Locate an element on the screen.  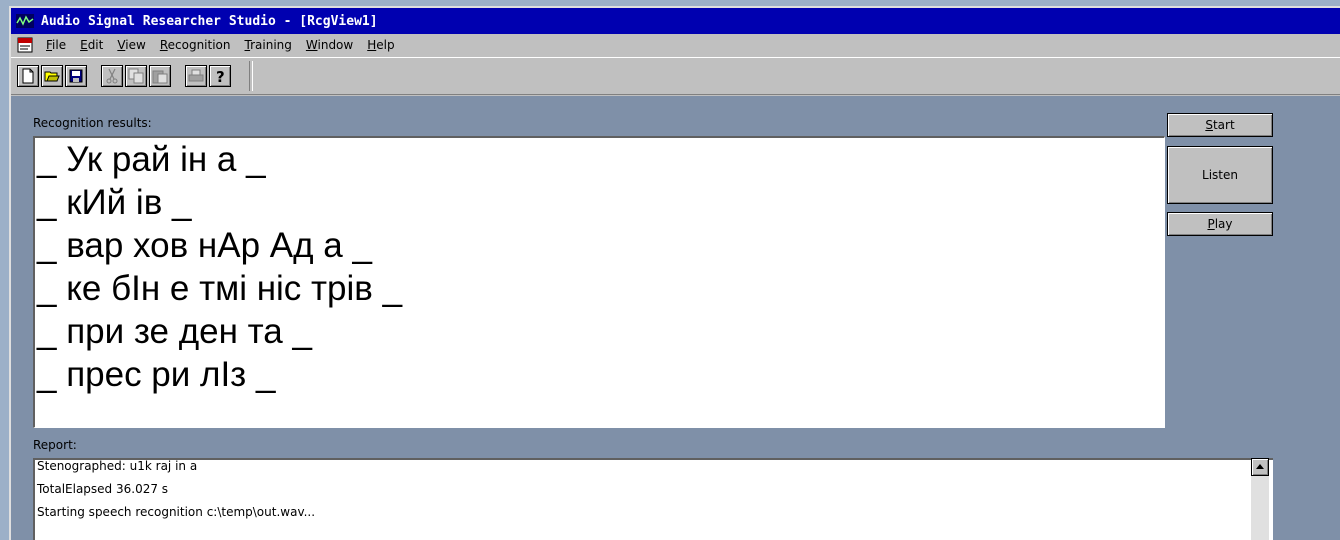
copy-icon is located at coordinates (136, 76).